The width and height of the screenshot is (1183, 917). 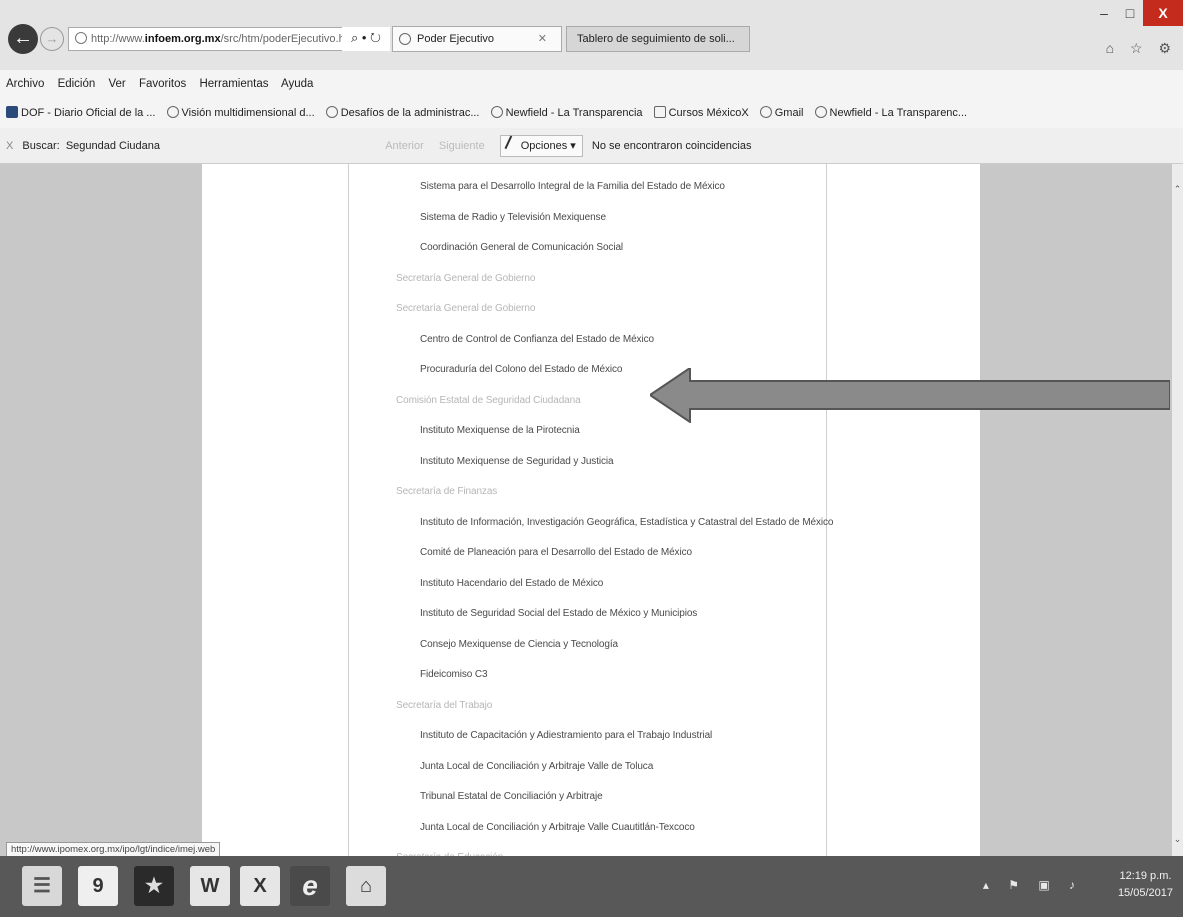 I want to click on menu-ver: Ver, so click(x=116, y=84).